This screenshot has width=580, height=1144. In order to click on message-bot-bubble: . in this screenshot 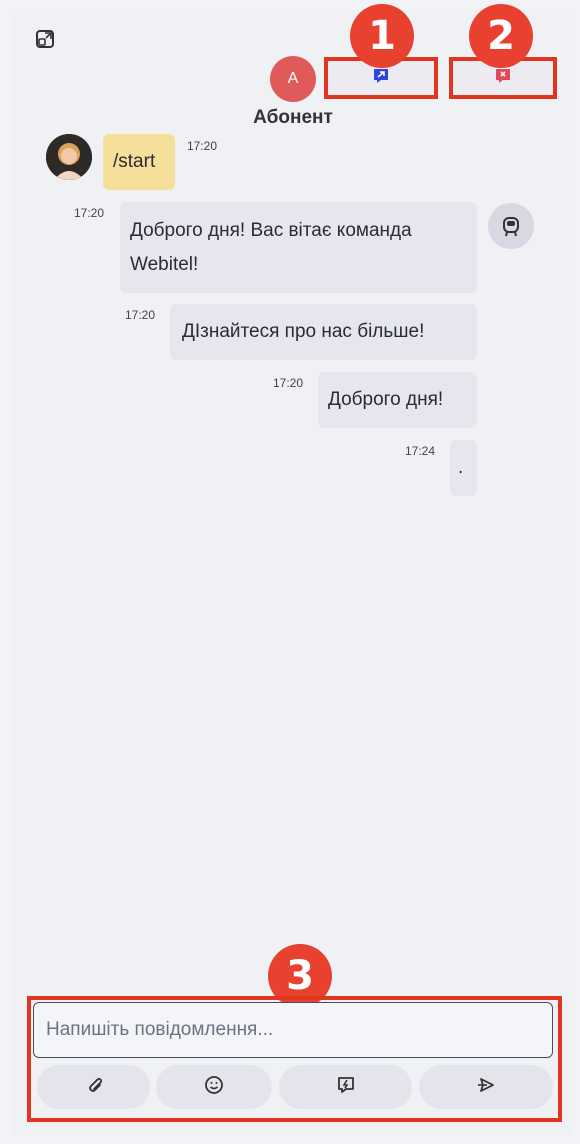, I will do `click(463, 468)`.